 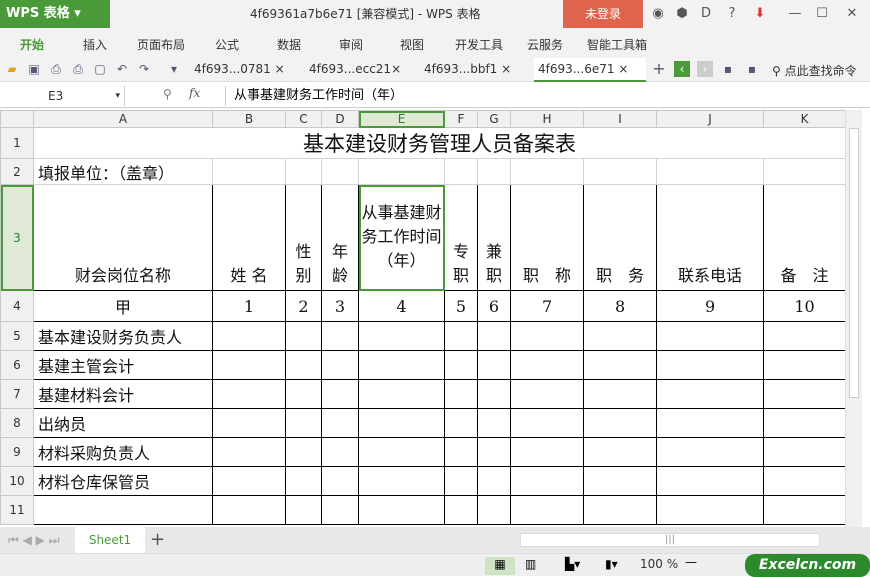 What do you see at coordinates (123, 510) in the screenshot?
I see `position-cell` at bounding box center [123, 510].